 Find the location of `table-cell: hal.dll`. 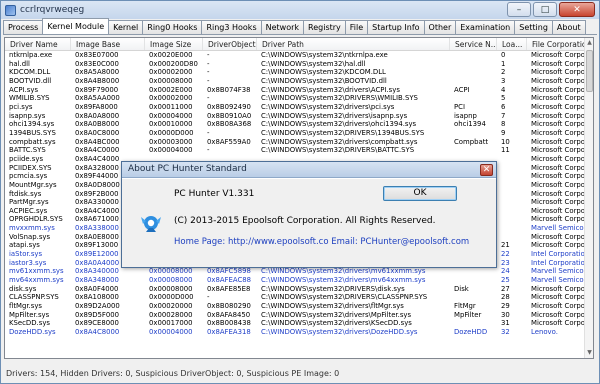

table-cell: hal.dll is located at coordinates (19, 63).